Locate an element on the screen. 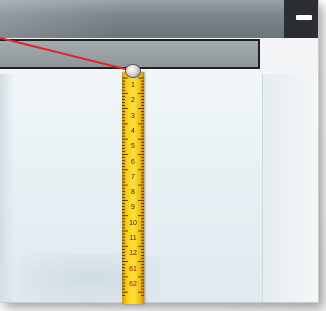  tape-number: 62 is located at coordinates (133, 284).